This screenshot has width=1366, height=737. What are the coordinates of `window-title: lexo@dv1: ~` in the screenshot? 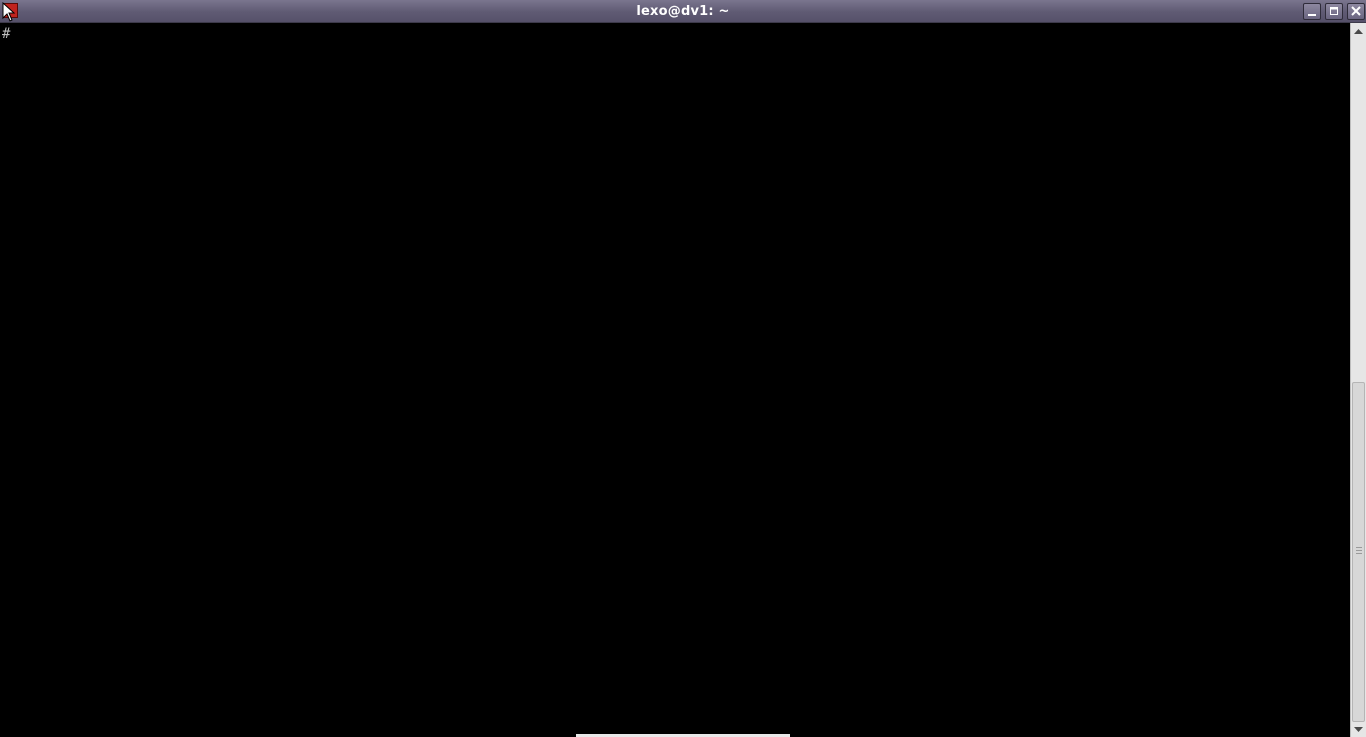 It's located at (683, 11).